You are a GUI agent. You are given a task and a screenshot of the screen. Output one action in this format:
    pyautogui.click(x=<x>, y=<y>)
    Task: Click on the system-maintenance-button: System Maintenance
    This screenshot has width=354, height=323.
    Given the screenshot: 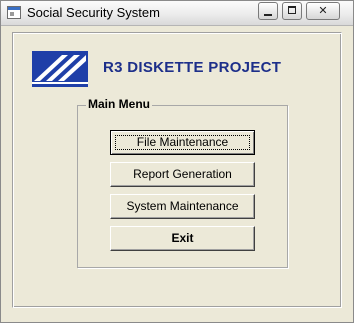 What is the action you would take?
    pyautogui.click(x=182, y=206)
    